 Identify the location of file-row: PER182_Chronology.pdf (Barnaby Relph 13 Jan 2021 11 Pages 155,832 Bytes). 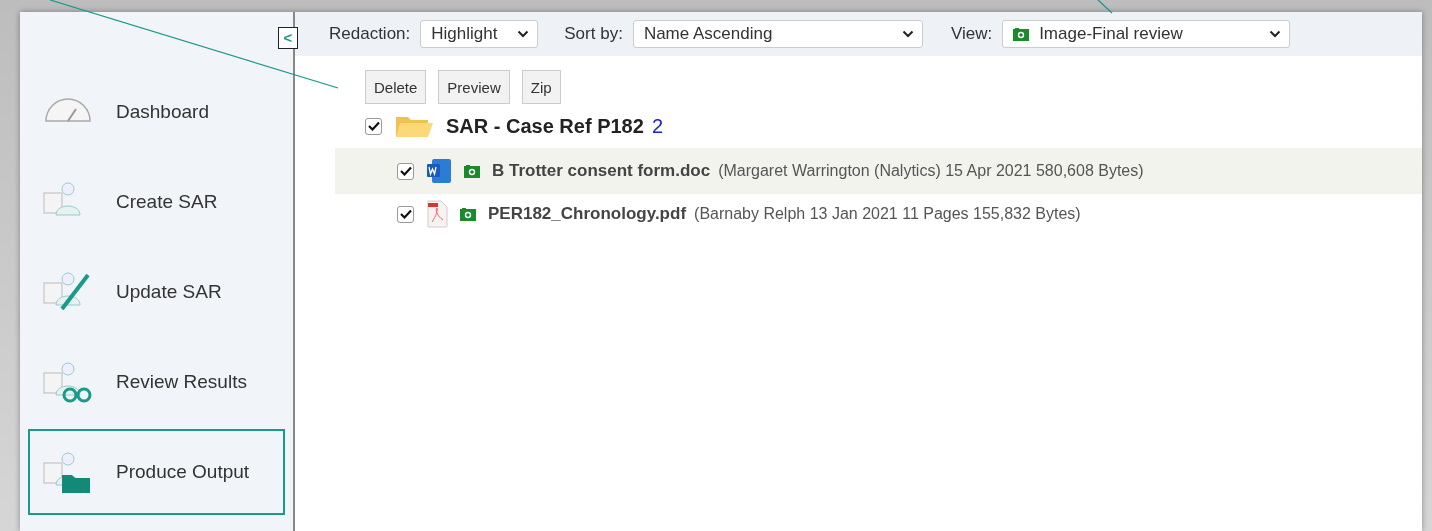
(878, 214).